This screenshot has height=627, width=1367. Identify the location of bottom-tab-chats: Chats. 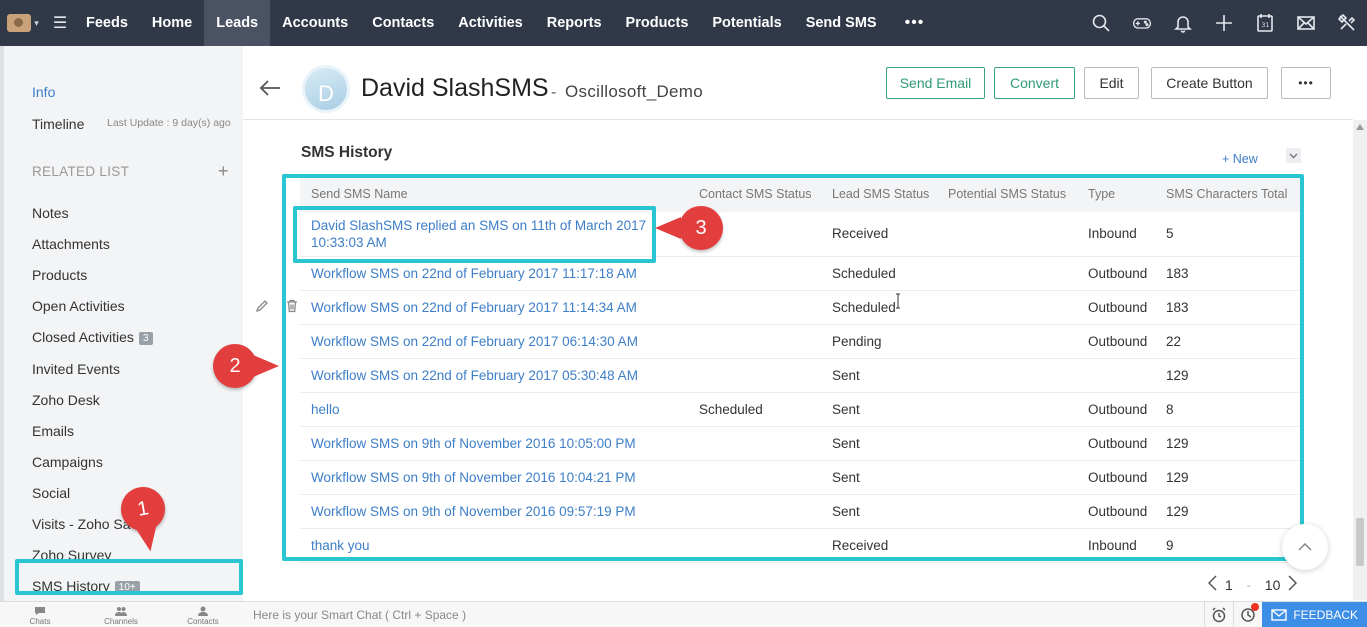
(40, 614).